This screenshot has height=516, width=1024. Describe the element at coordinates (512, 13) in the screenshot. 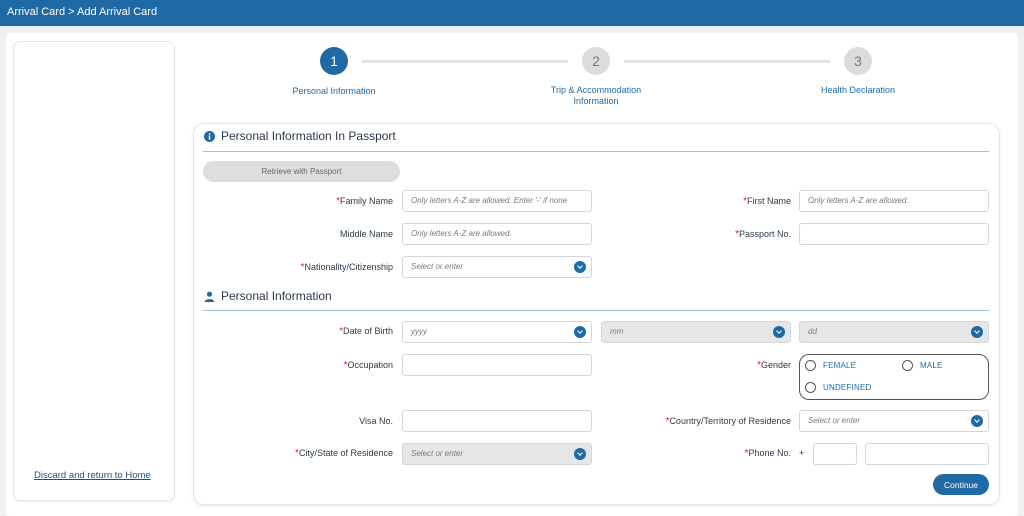

I see `top-bar: Arrival Card > Add Arrival Card` at that location.